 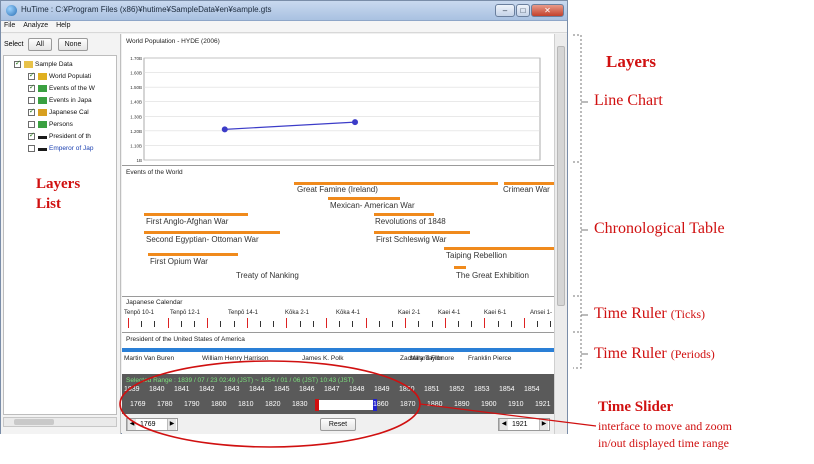 What do you see at coordinates (630, 353) in the screenshot?
I see `ruler-periods-main: Time Ruler` at bounding box center [630, 353].